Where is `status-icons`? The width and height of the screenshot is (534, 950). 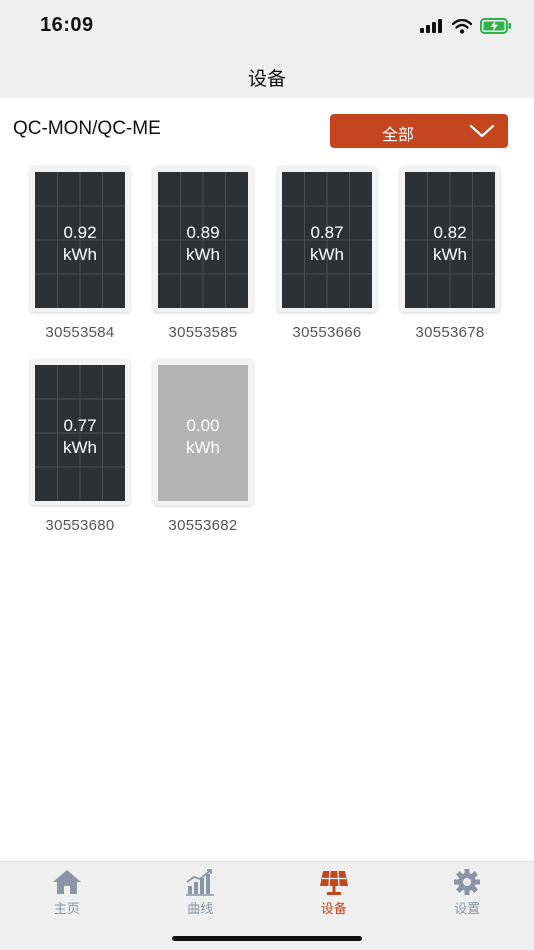
status-icons is located at coordinates (466, 26).